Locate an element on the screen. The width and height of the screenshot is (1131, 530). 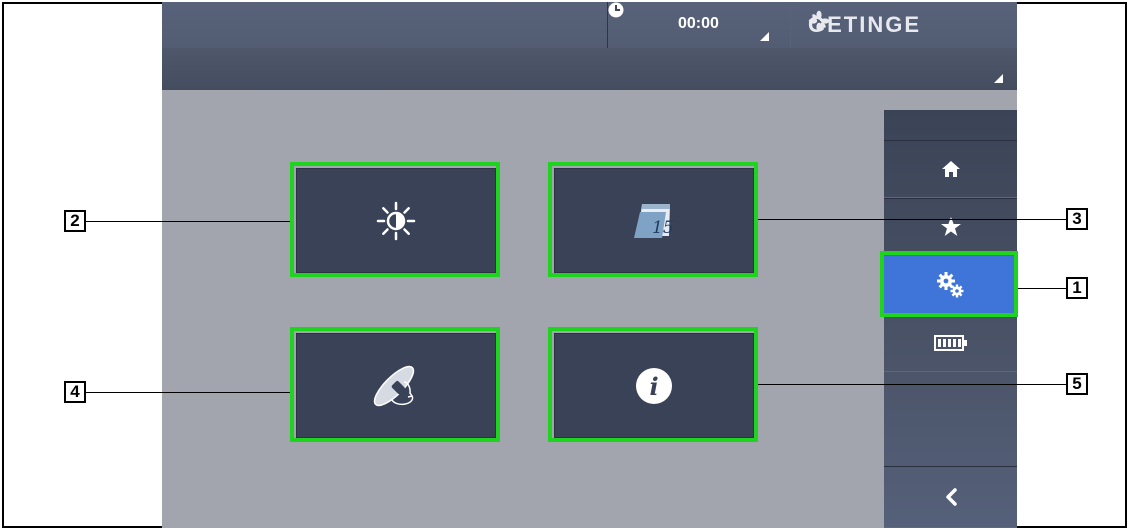
clock-area: 00:00 is located at coordinates (699, 25).